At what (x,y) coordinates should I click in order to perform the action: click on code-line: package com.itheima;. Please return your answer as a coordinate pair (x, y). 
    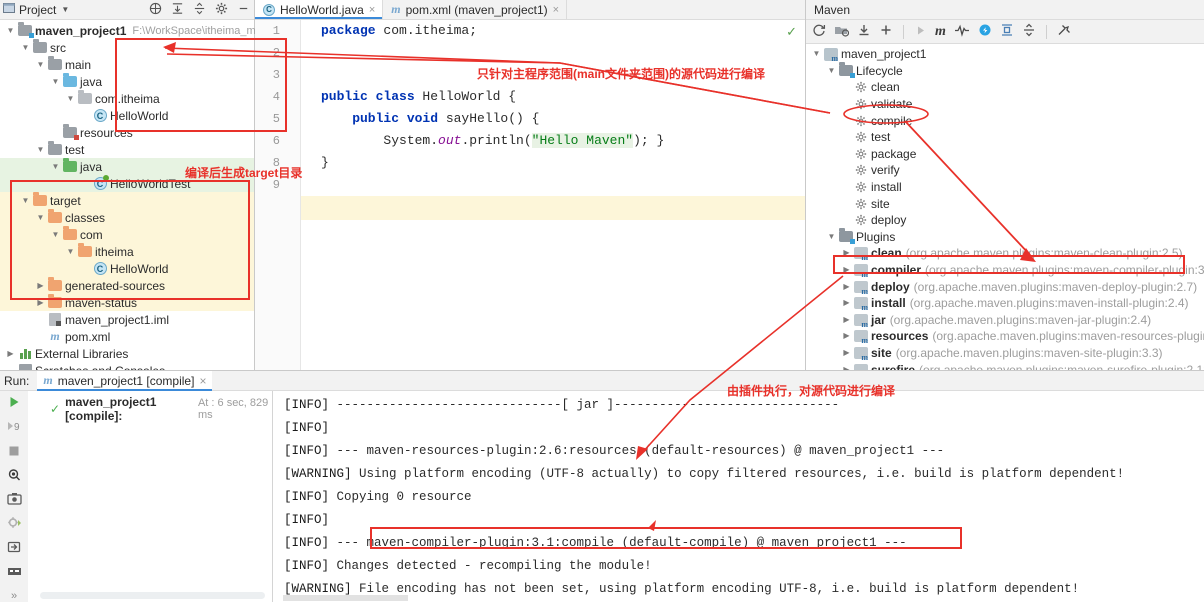
    Looking at the image, I should click on (553, 31).